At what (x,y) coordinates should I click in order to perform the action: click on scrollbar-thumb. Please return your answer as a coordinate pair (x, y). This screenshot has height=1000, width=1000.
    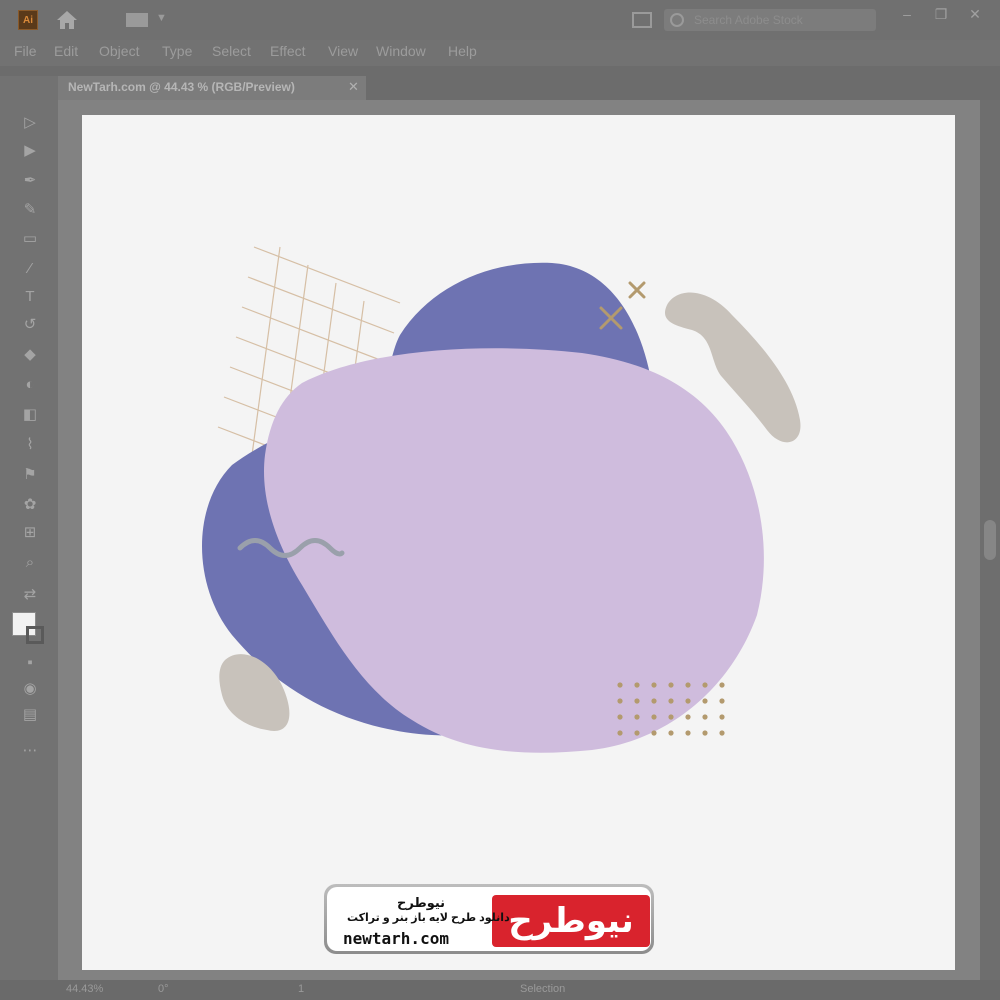
    Looking at the image, I should click on (990, 540).